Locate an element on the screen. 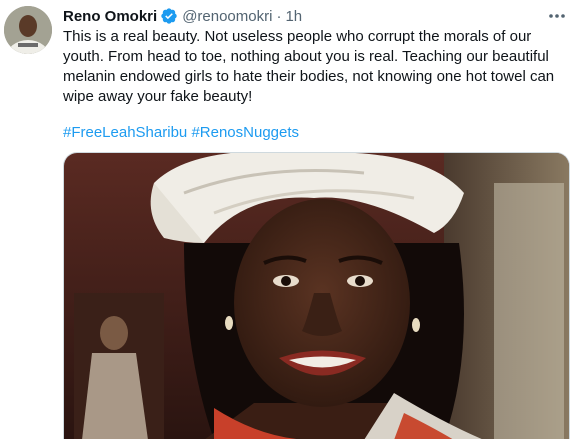 This screenshot has width=581, height=439. avatar is located at coordinates (28, 30).